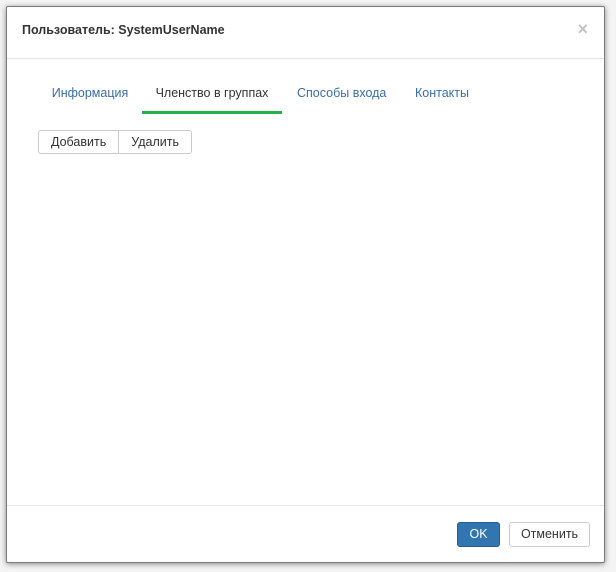 The width and height of the screenshot is (616, 572). What do you see at coordinates (155, 142) in the screenshot?
I see `remove-button: Удалить` at bounding box center [155, 142].